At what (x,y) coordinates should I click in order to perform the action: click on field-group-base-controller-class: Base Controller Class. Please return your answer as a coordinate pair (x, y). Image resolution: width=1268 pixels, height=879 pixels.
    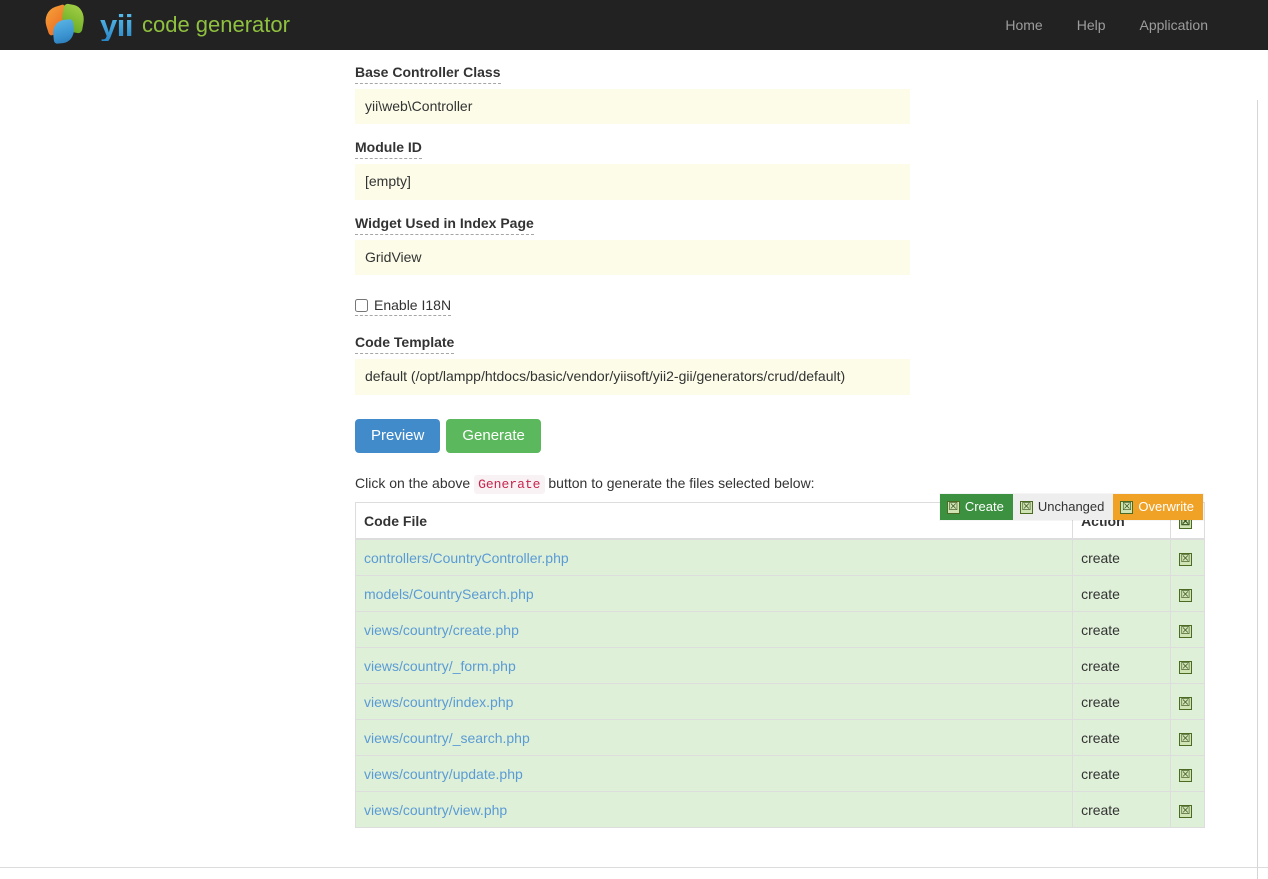
    Looking at the image, I should click on (785, 94).